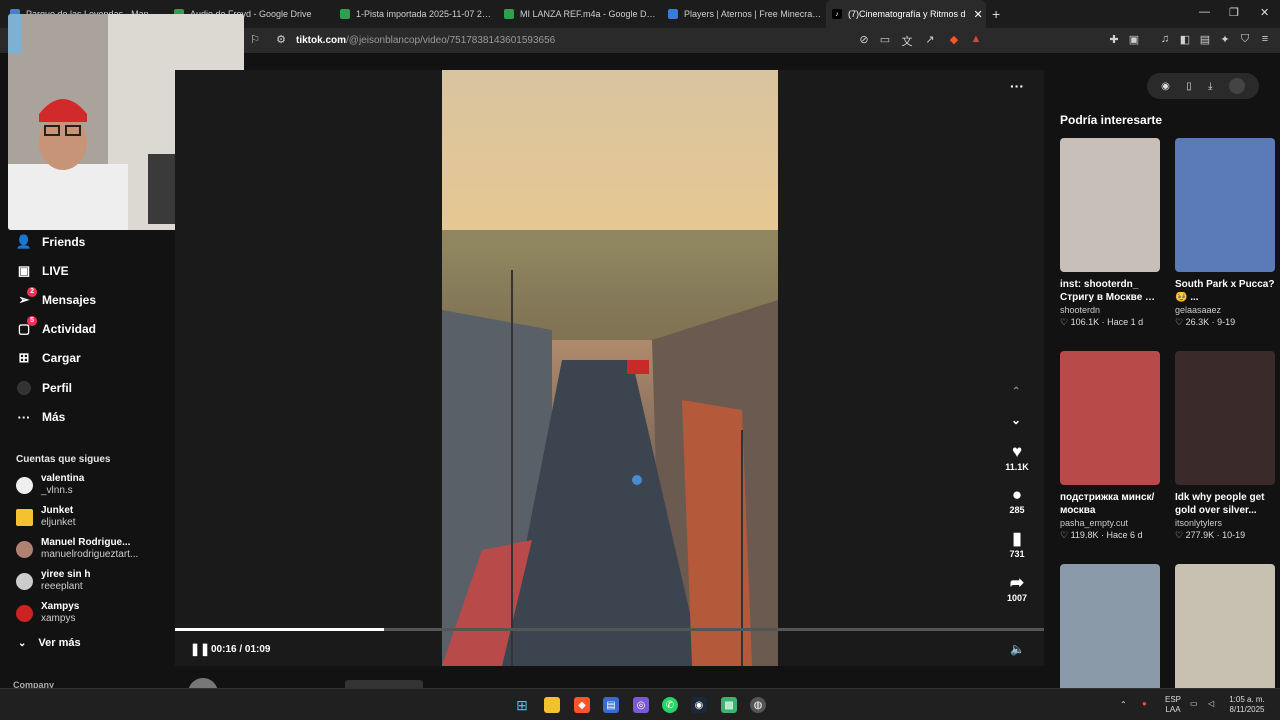 The height and width of the screenshot is (720, 1280). Describe the element at coordinates (996, 14) in the screenshot. I see `new-tab-button: +` at that location.